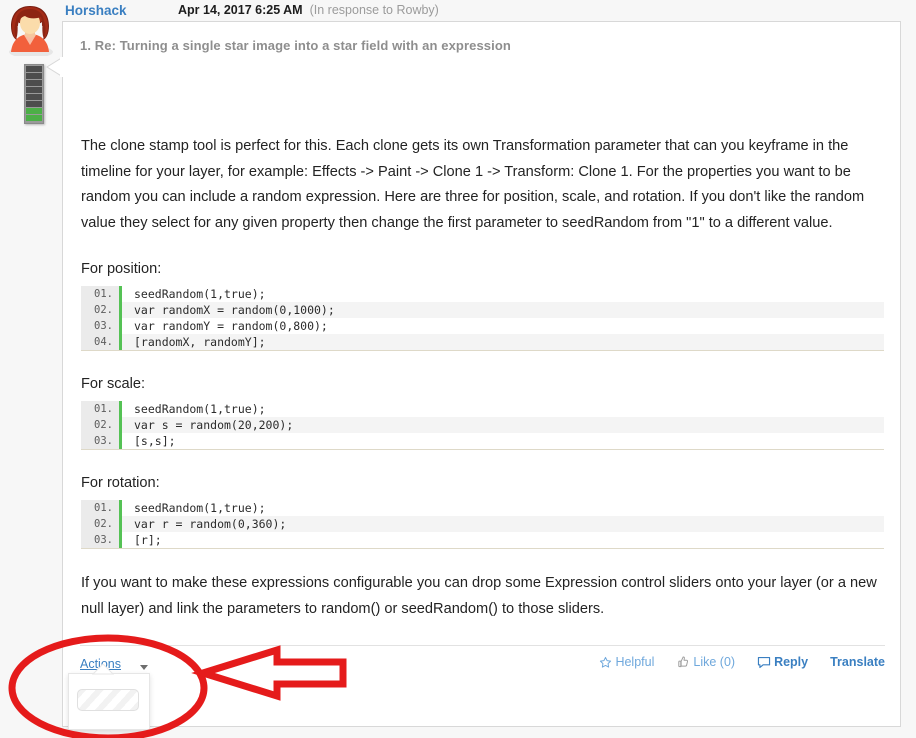 This screenshot has height=738, width=916. What do you see at coordinates (144, 667) in the screenshot?
I see `chevron-down-icon` at bounding box center [144, 667].